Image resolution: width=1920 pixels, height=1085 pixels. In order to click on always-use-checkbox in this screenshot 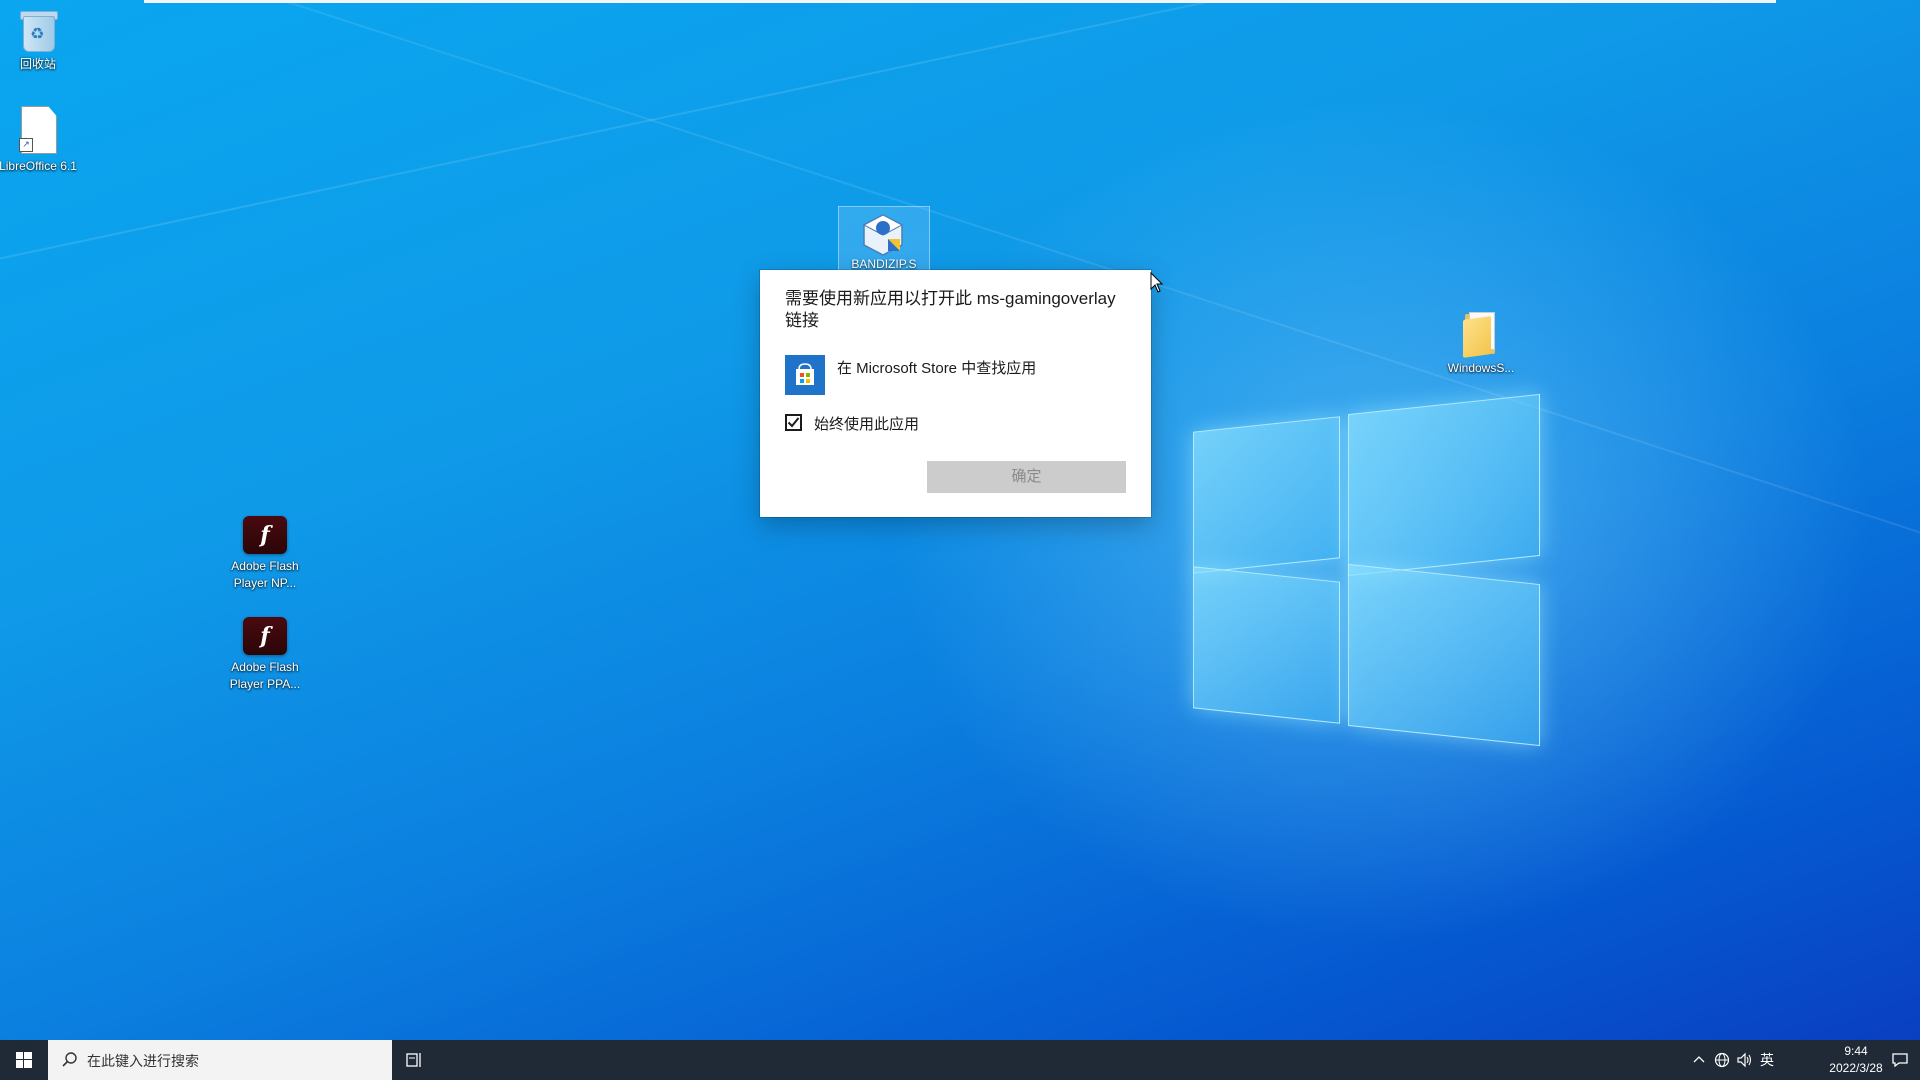, I will do `click(793, 422)`.